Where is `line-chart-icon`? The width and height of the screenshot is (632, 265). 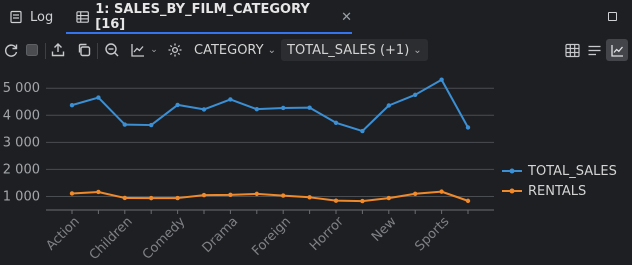 line-chart-icon is located at coordinates (138, 50).